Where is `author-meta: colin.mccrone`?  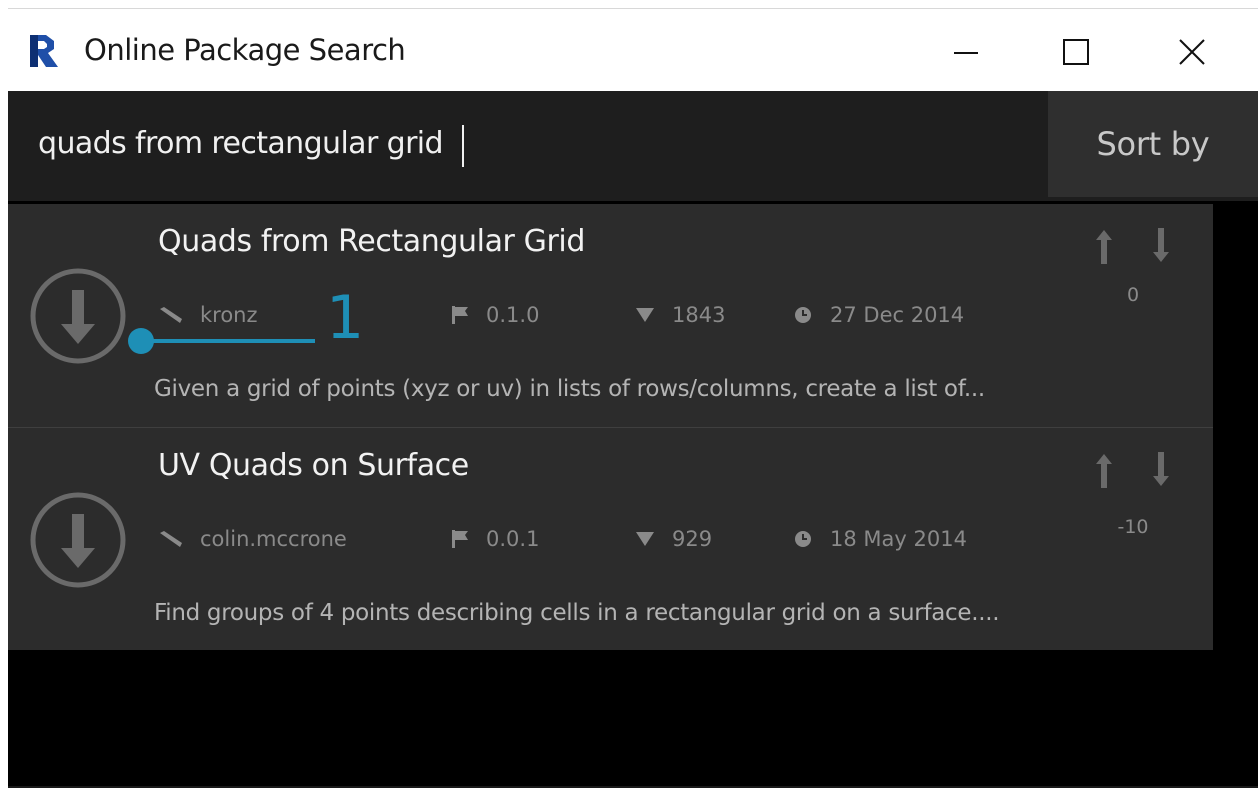 author-meta: colin.mccrone is located at coordinates (253, 539).